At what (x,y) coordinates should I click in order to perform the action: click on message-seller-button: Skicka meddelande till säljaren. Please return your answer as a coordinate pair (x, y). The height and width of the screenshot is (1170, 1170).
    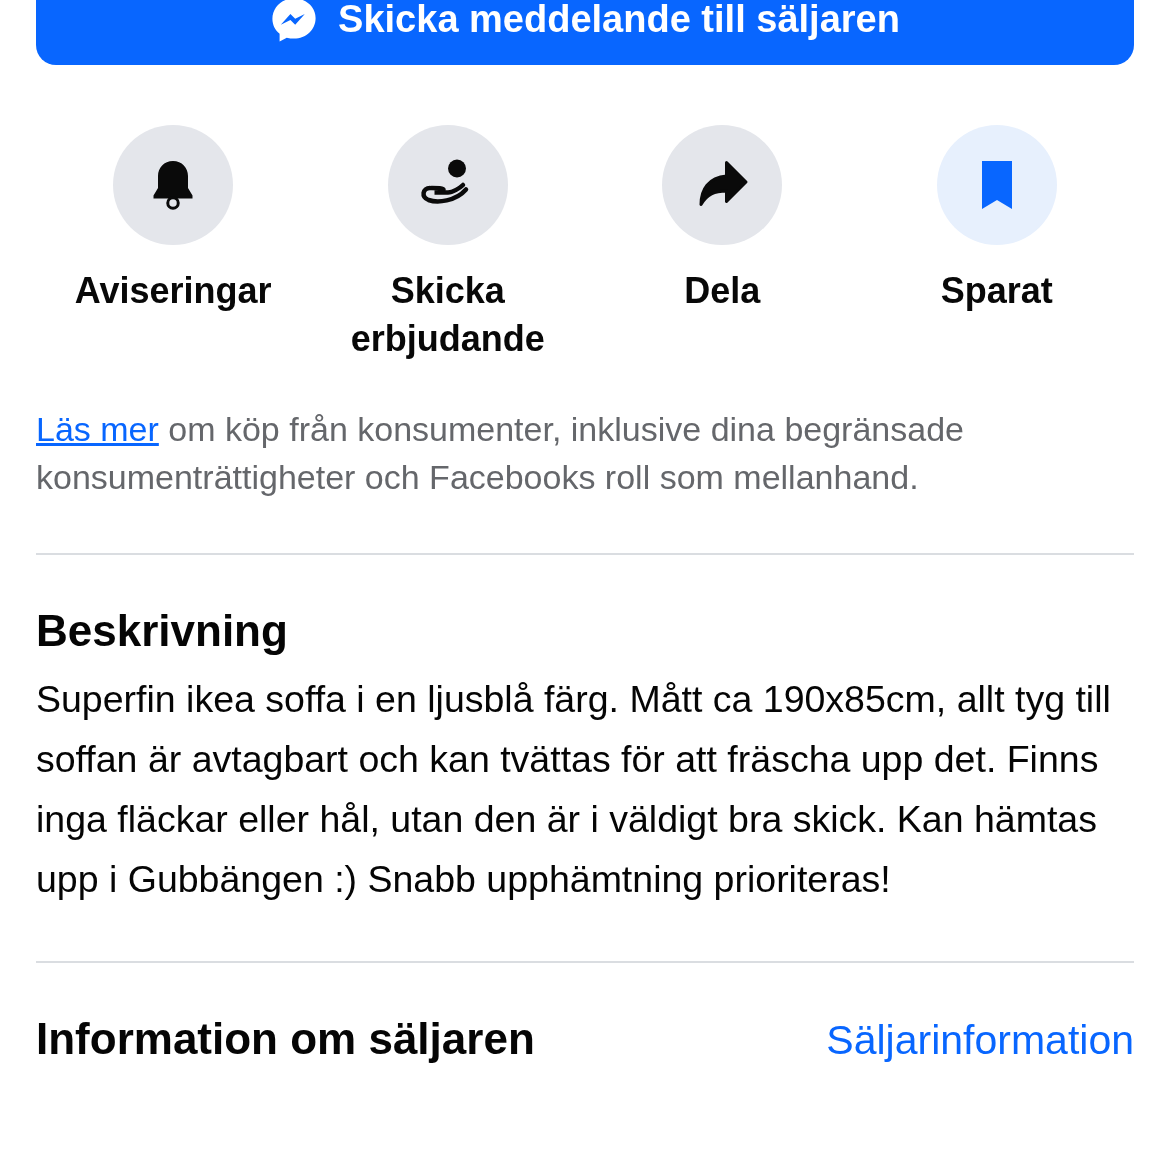
    Looking at the image, I should click on (585, 32).